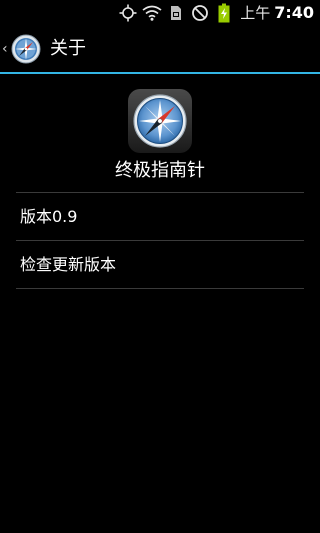 This screenshot has width=320, height=533. I want to click on status-bar: 上午 7:40, so click(160, 12).